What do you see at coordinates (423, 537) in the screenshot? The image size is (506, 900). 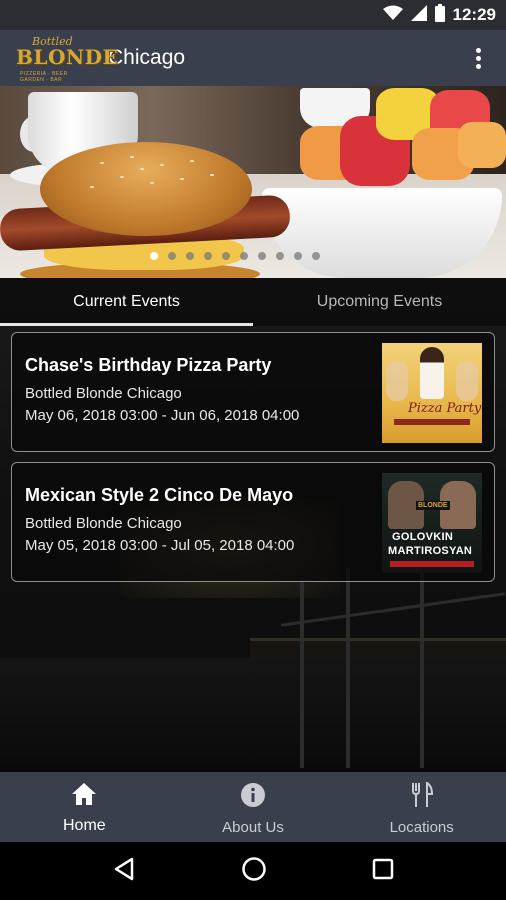 I see `thumbnail-name-1: GOLOVKIN` at bounding box center [423, 537].